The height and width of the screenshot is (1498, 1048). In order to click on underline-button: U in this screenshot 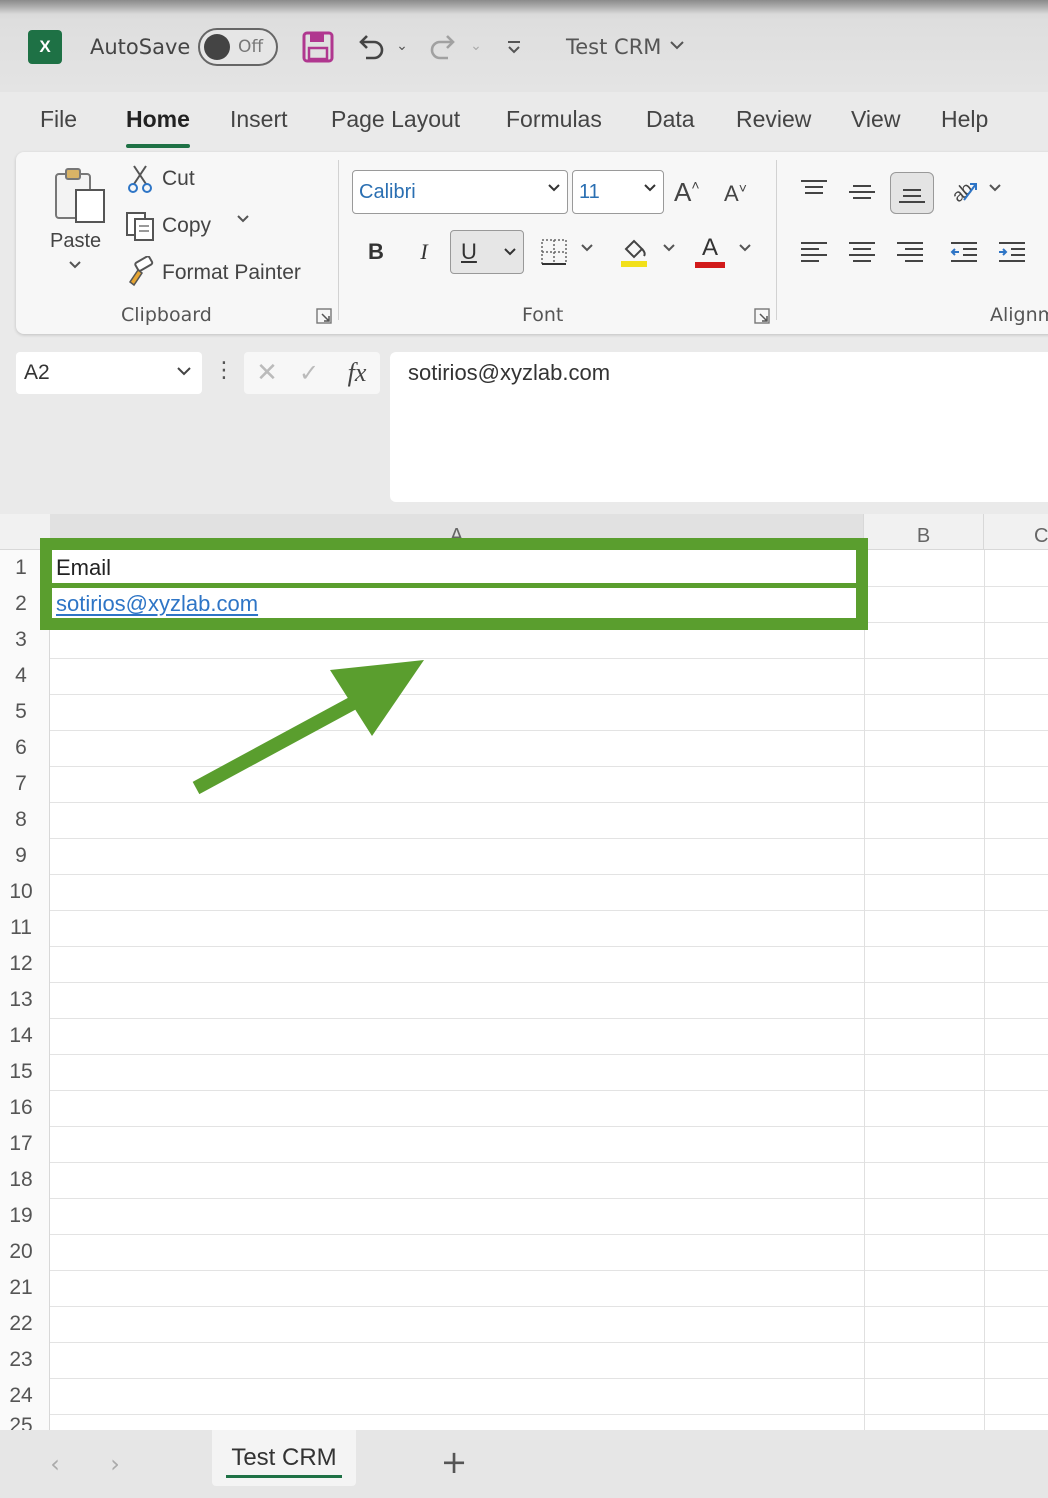, I will do `click(487, 252)`.